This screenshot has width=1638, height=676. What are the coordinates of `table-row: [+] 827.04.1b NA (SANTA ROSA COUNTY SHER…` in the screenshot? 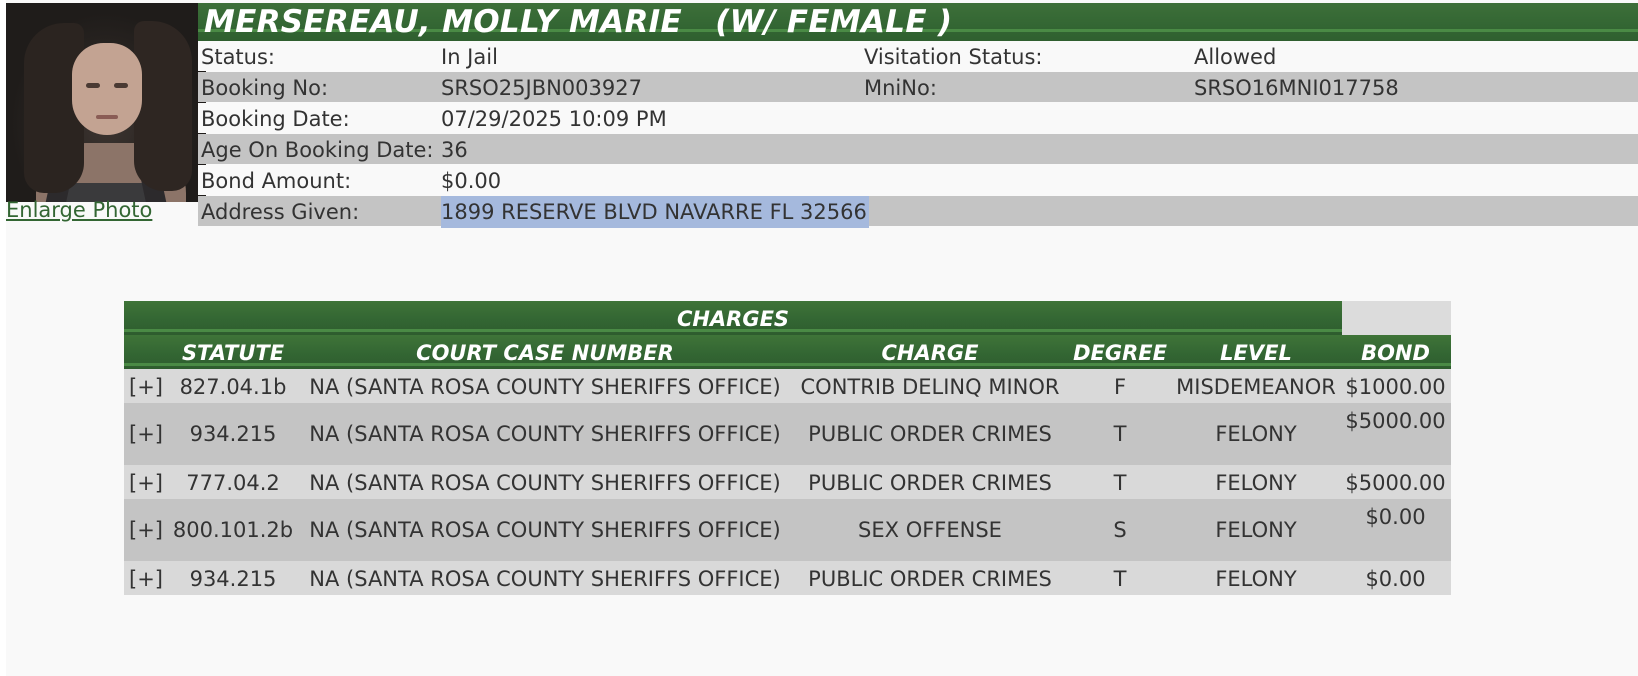 It's located at (787, 386).